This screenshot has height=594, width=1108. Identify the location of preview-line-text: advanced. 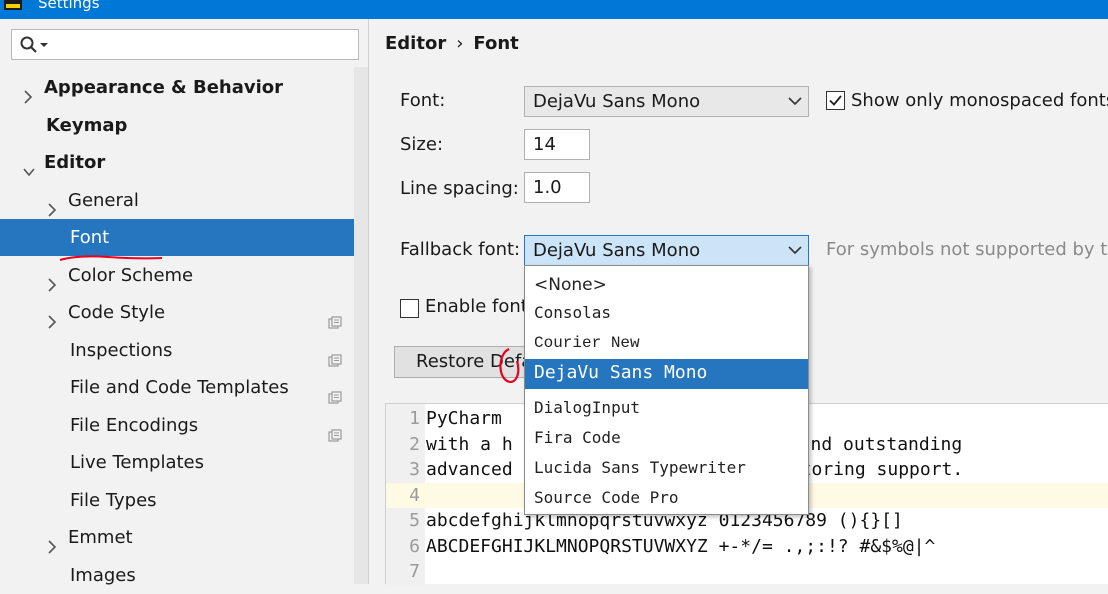
(469, 469).